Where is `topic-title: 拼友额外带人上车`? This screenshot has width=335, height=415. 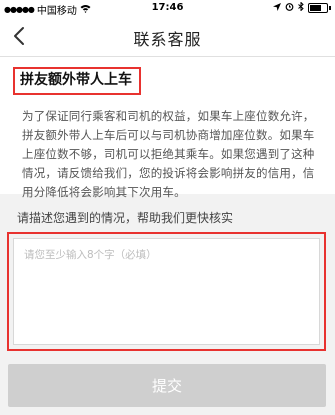 topic-title: 拼友额外带人上车 is located at coordinates (77, 81).